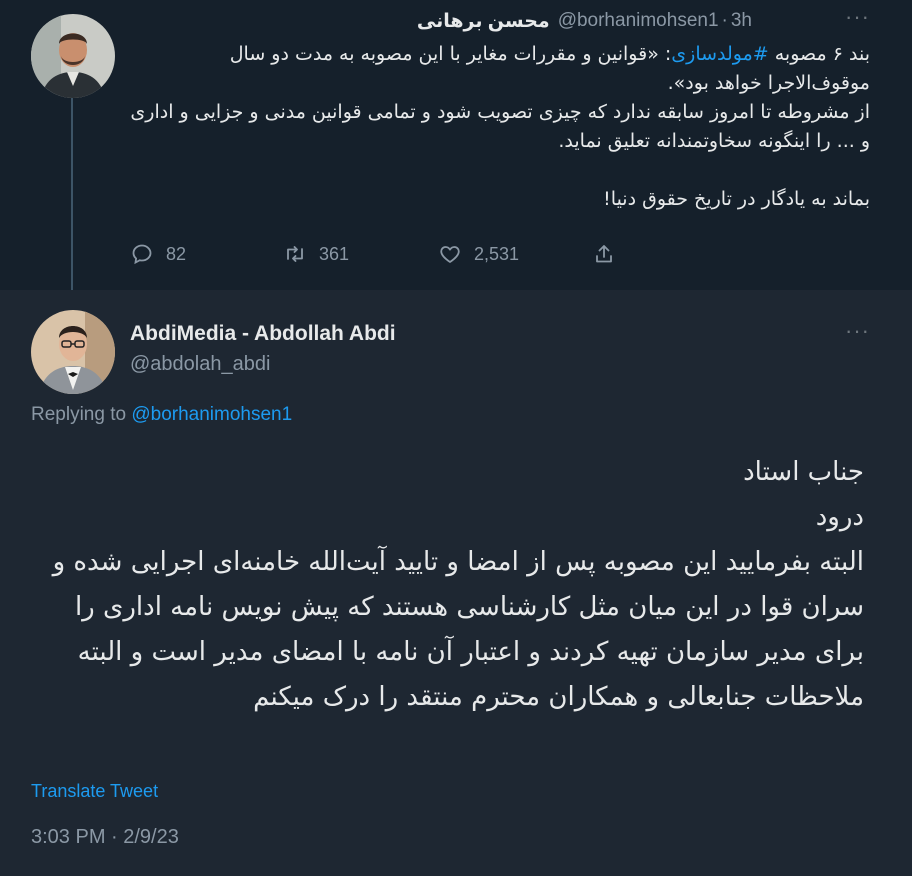 The image size is (912, 876). What do you see at coordinates (360, 254) in the screenshot?
I see `retweet-button: 361` at bounding box center [360, 254].